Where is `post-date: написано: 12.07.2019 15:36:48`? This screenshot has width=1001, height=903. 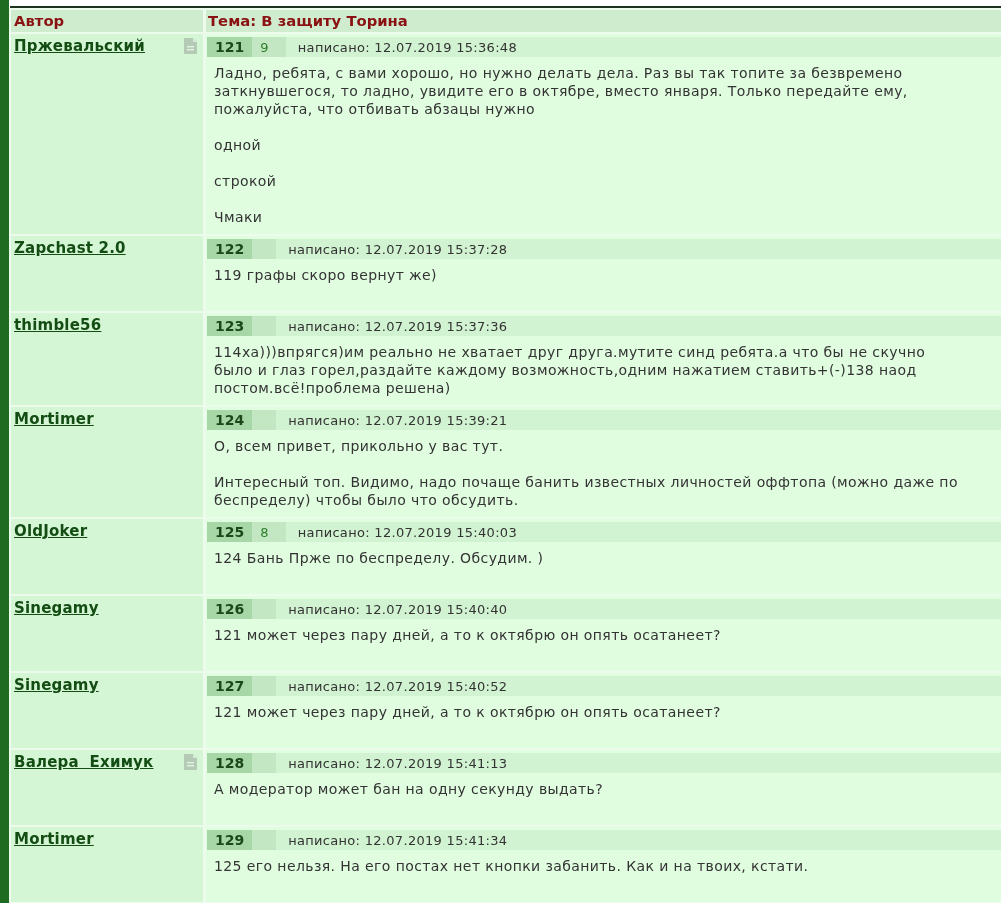
post-date: написано: 12.07.2019 15:36:48 is located at coordinates (407, 47).